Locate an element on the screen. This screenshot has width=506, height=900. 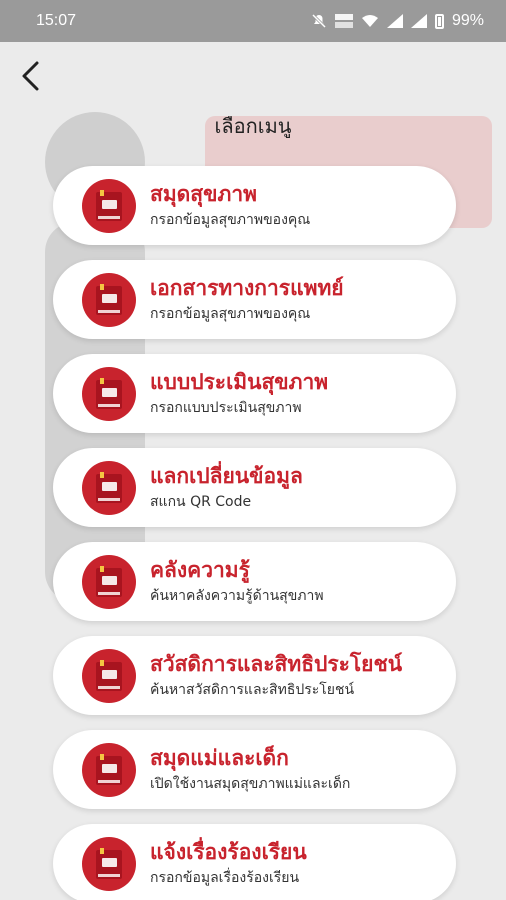
menu-item-title: สวัสดิการและสิทธิประโยชน์ is located at coordinates (276, 664).